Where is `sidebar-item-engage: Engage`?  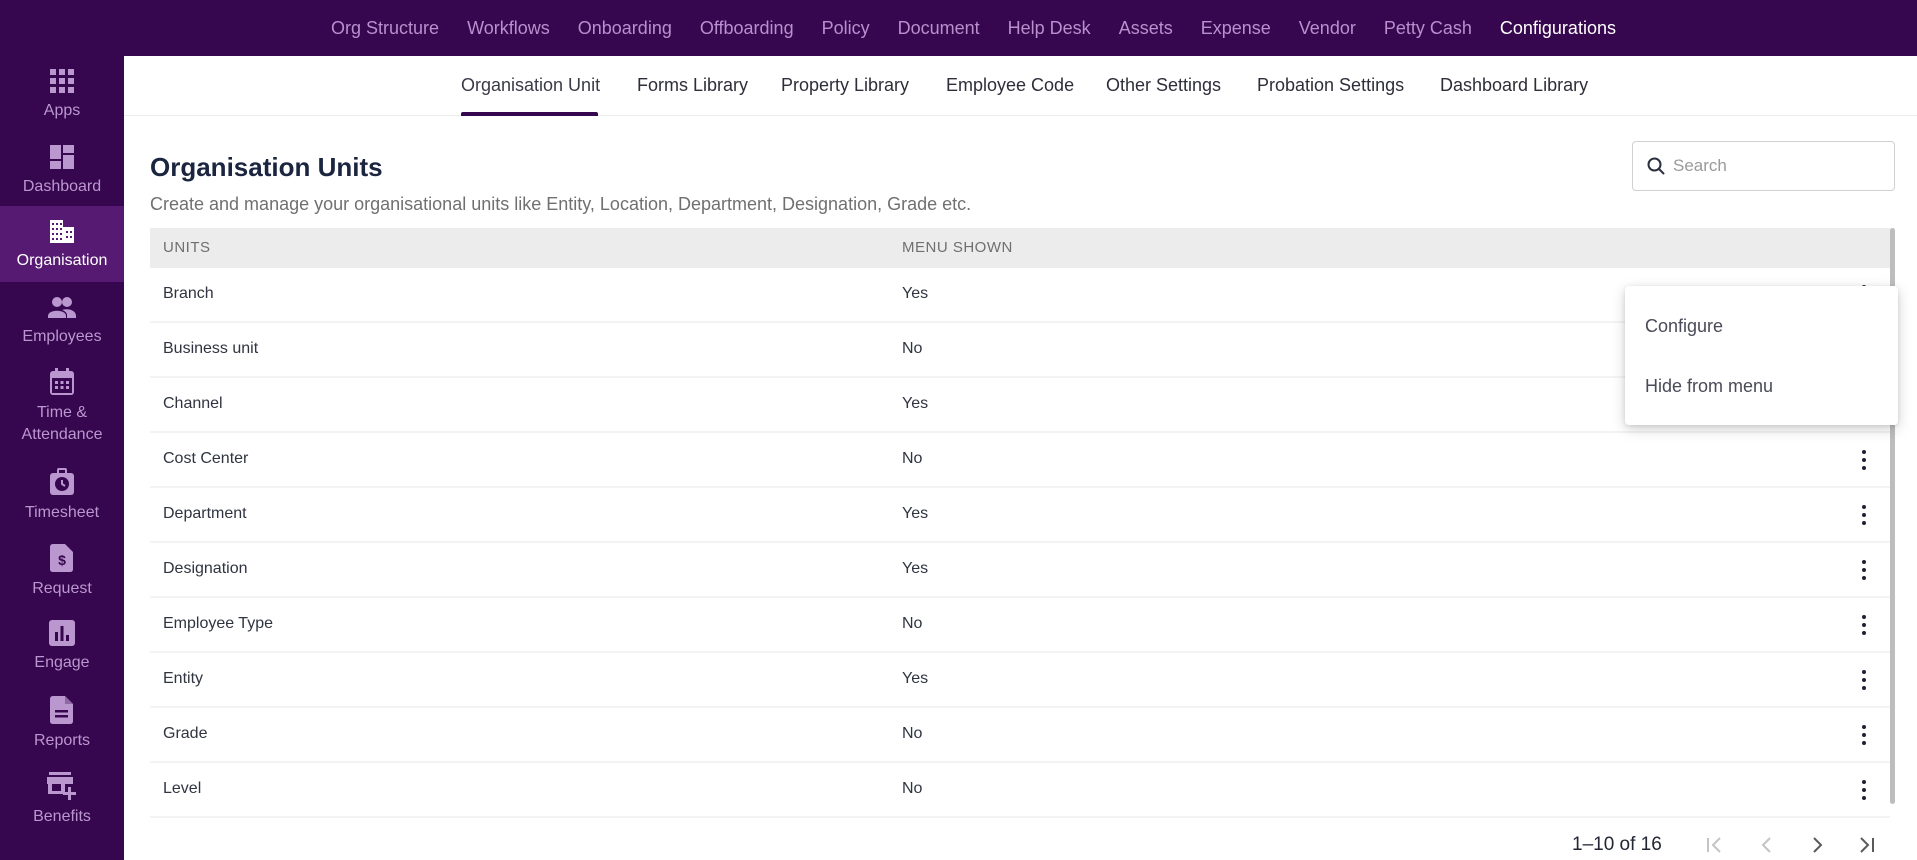
sidebar-item-engage: Engage is located at coordinates (62, 647).